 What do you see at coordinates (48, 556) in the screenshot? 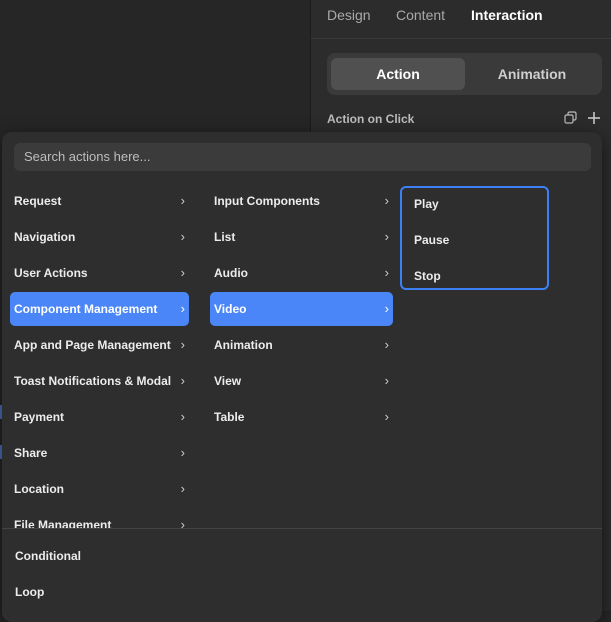
I see `conditional-item: Conditional` at bounding box center [48, 556].